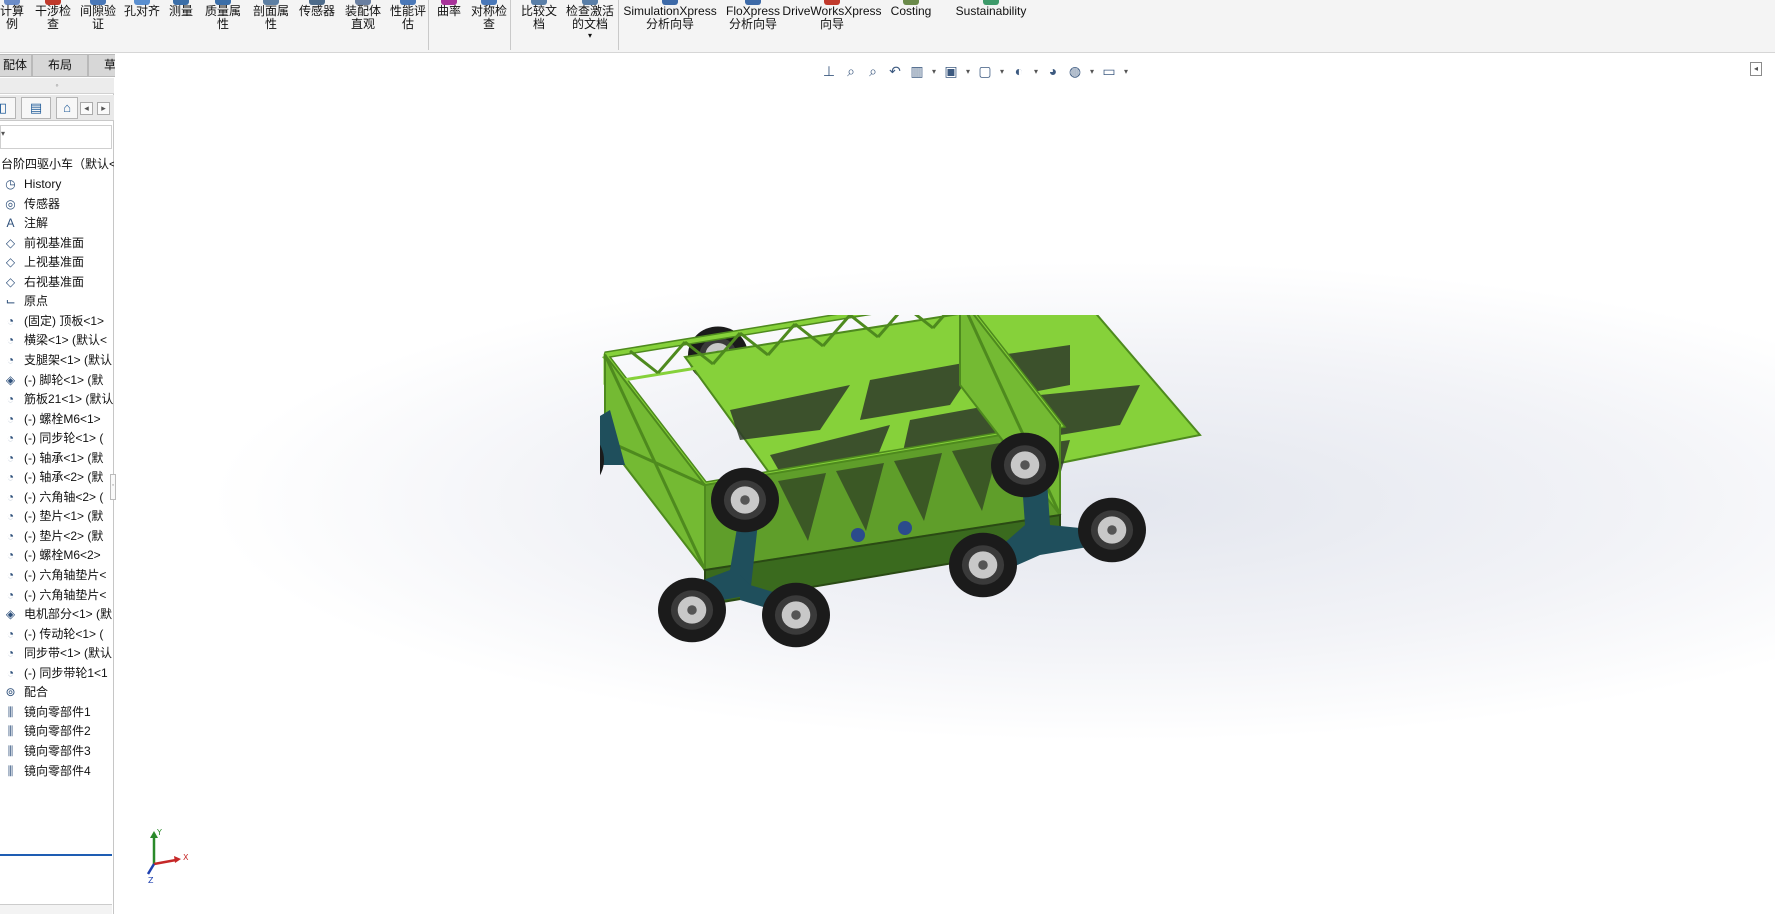  What do you see at coordinates (1109, 71) in the screenshot?
I see `view-settings-icon: ▭` at bounding box center [1109, 71].